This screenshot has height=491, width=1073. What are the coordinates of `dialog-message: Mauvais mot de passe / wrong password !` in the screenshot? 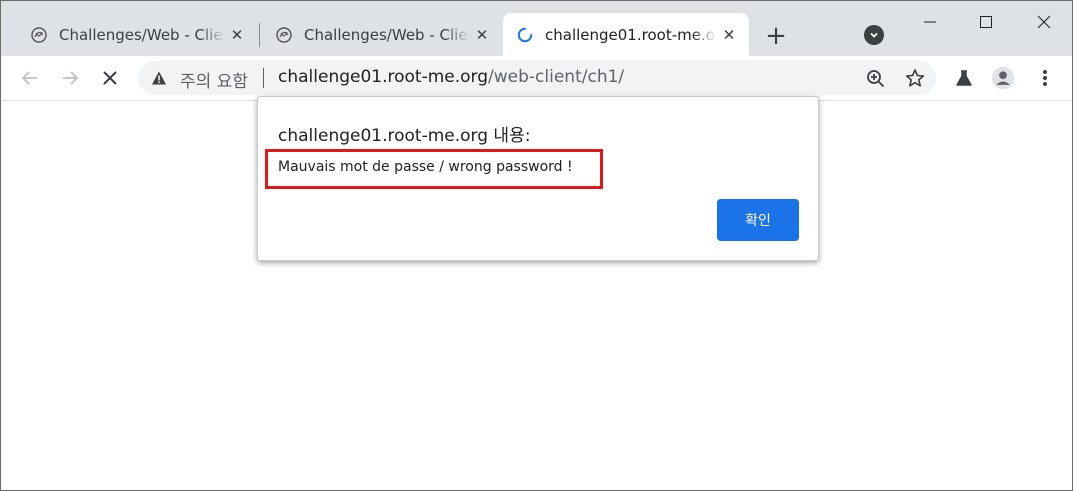 It's located at (425, 167).